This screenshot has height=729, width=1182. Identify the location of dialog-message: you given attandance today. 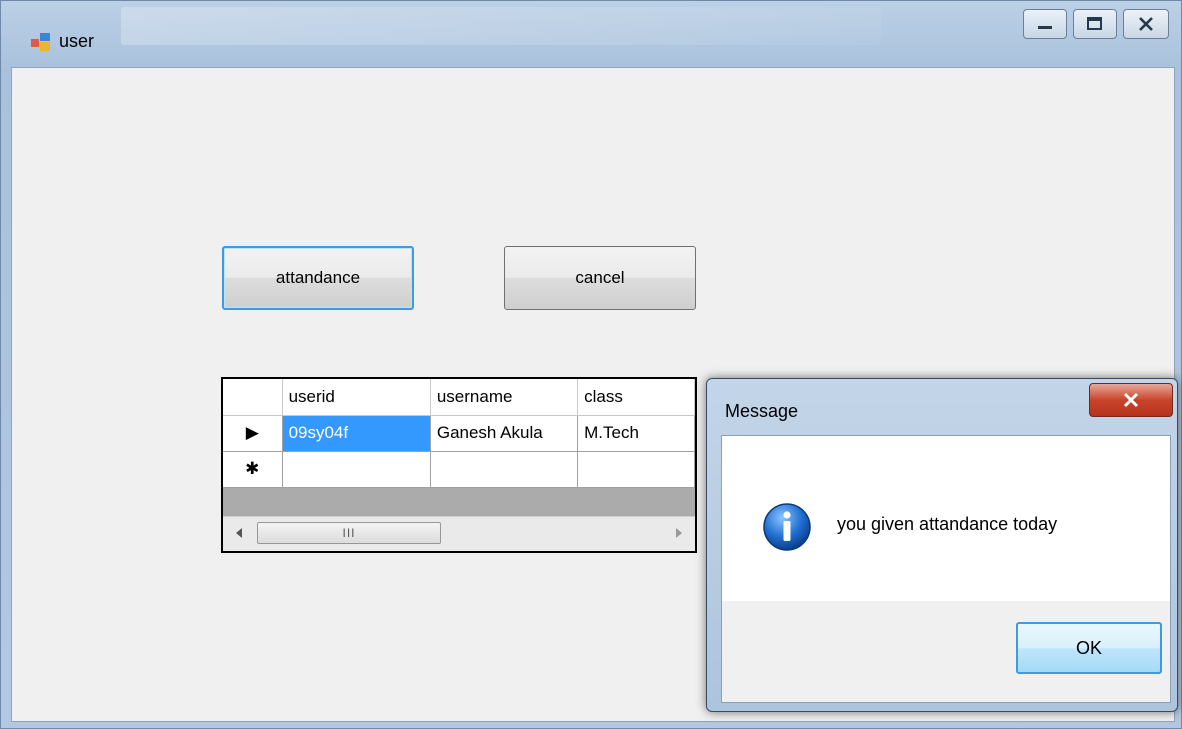
(947, 524).